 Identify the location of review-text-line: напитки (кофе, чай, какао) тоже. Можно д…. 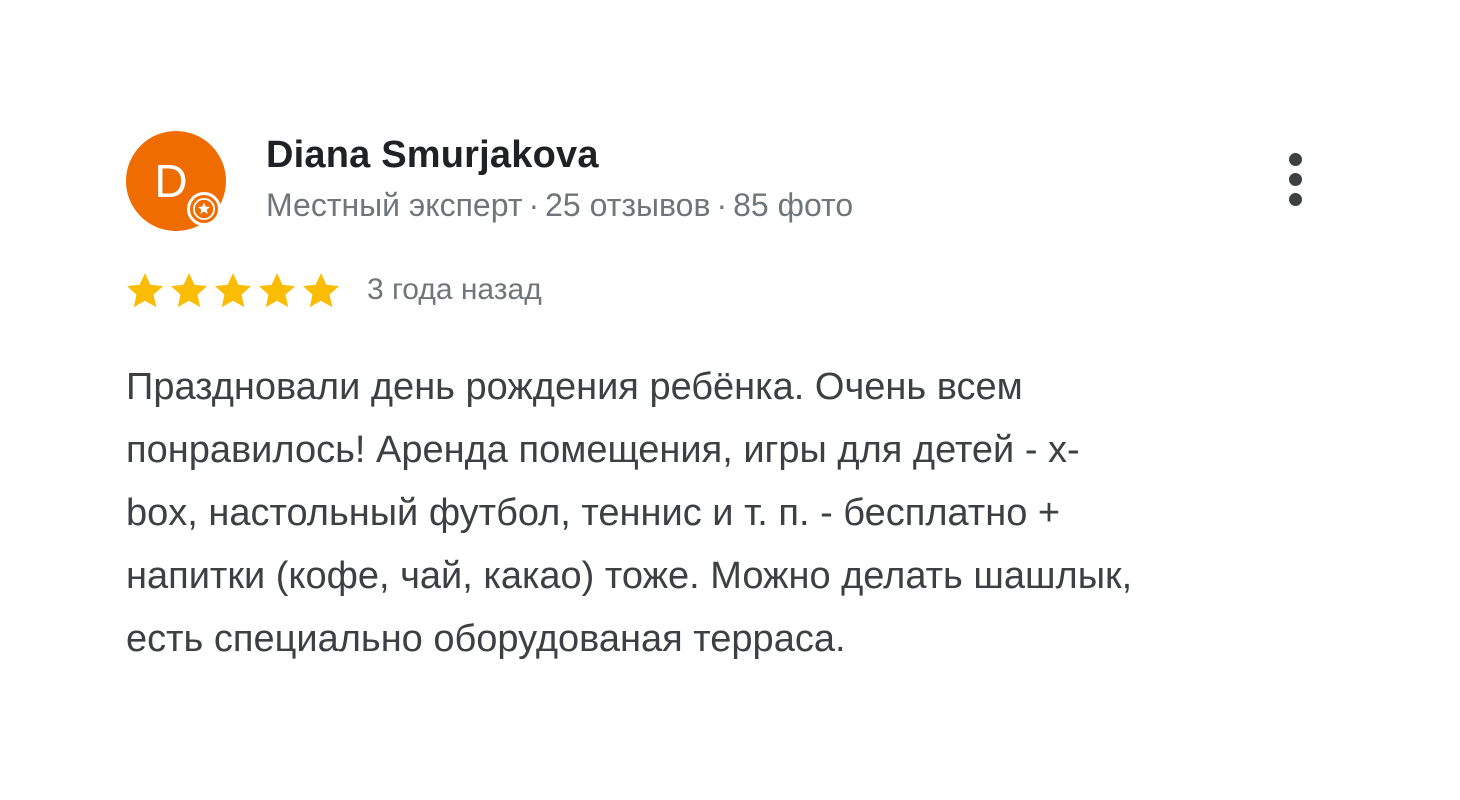
(629, 576).